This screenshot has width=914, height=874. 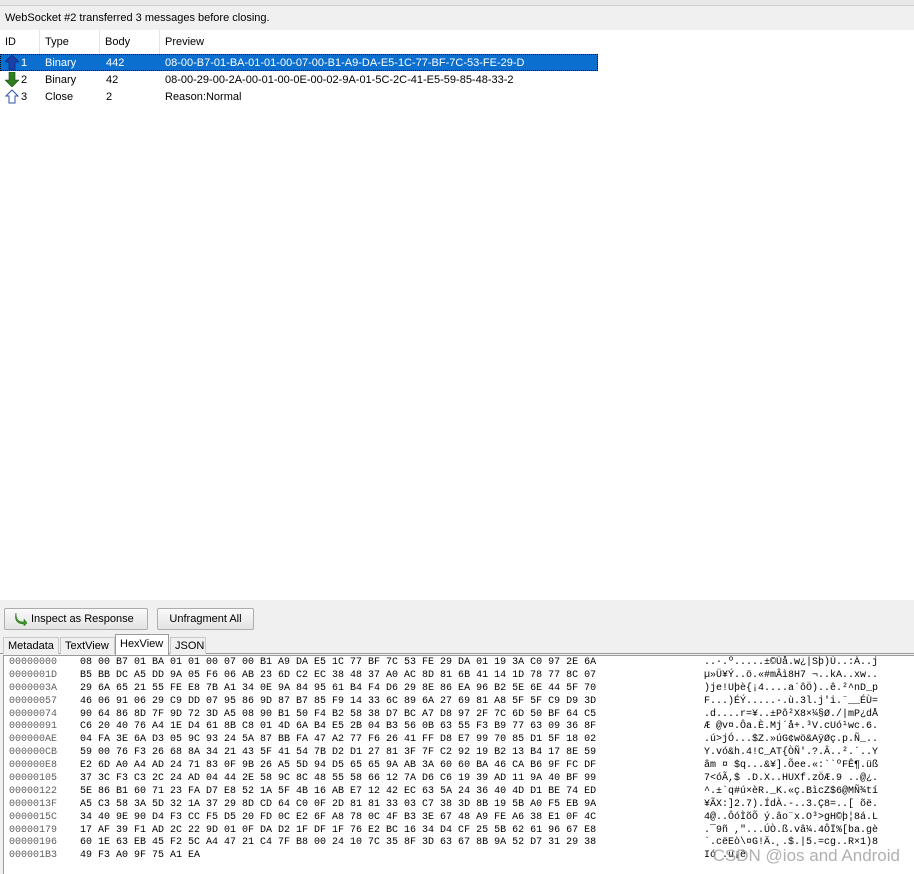 I want to click on table-row: 3 Close 2 Reason:Normal, so click(x=299, y=96).